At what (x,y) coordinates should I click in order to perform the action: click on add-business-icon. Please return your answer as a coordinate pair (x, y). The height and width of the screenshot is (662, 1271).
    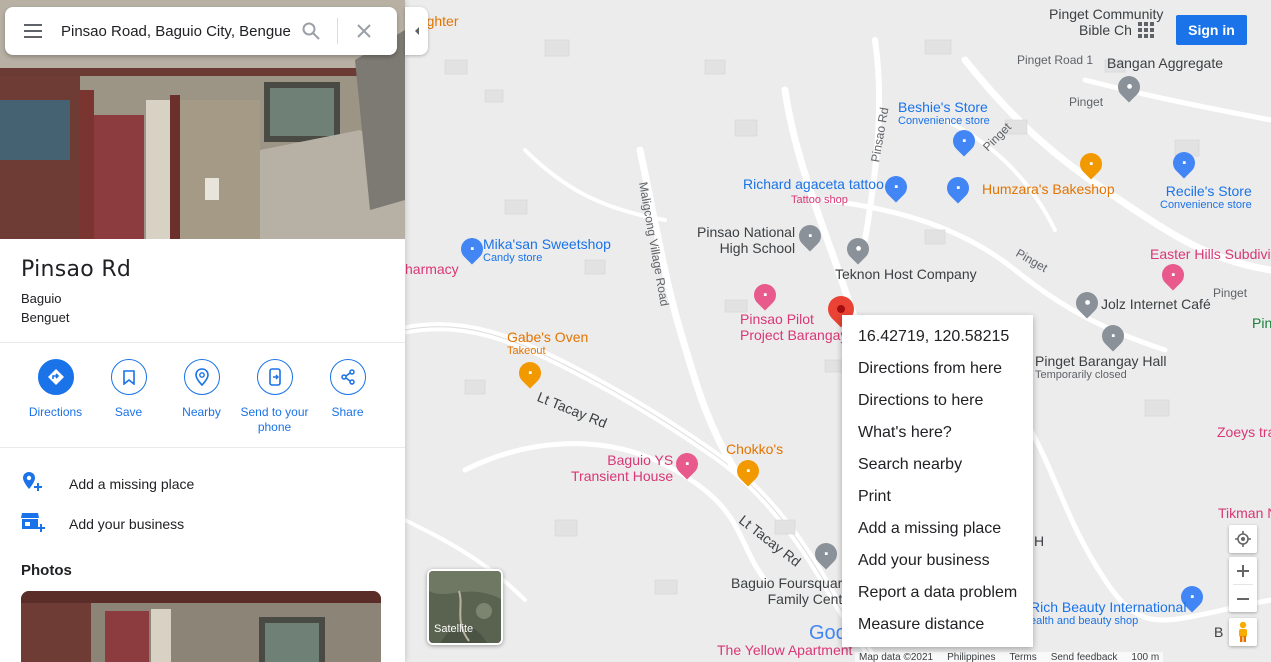
    Looking at the image, I should click on (45, 524).